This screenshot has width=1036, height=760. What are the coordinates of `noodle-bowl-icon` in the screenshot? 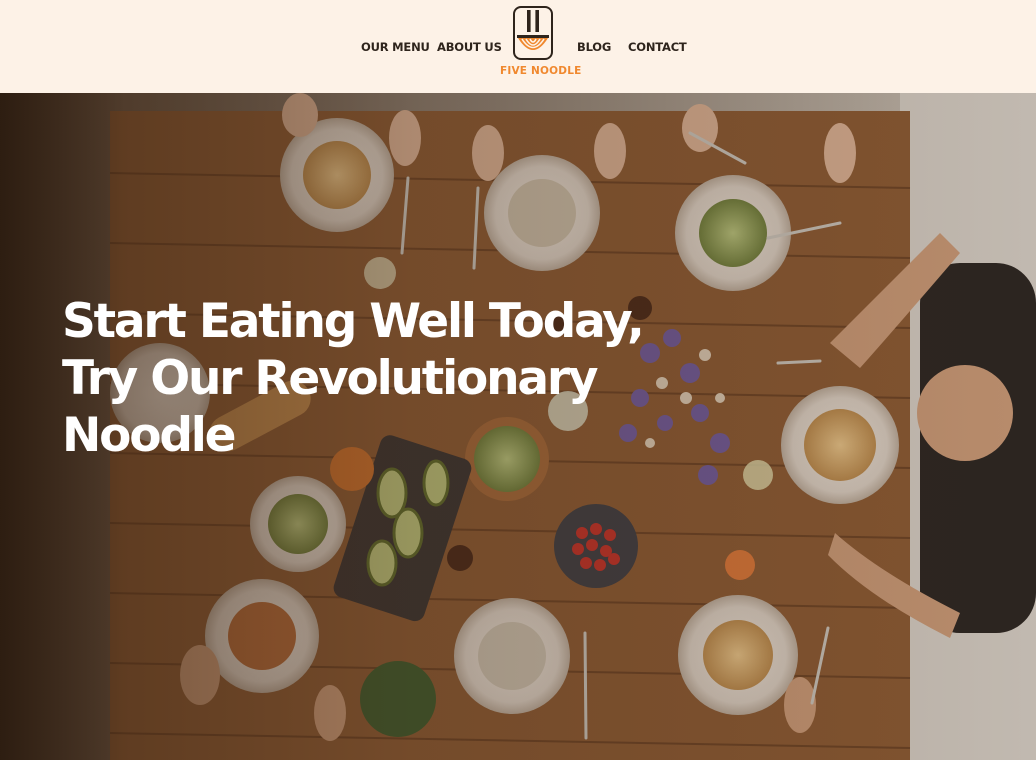 It's located at (533, 33).